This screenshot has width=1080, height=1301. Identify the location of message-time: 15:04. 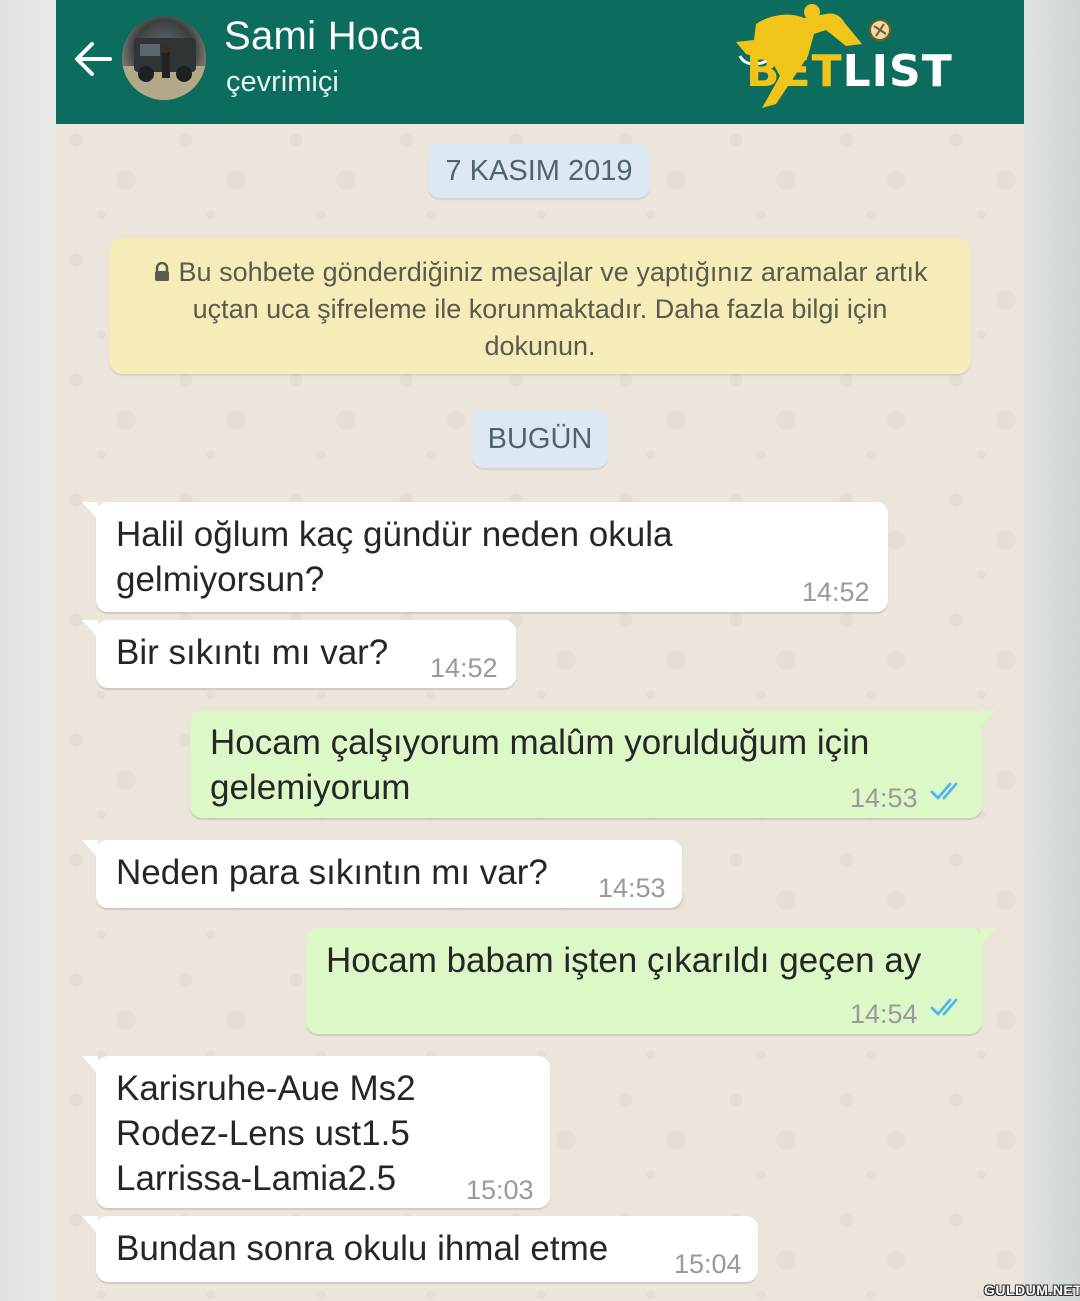
(708, 1264).